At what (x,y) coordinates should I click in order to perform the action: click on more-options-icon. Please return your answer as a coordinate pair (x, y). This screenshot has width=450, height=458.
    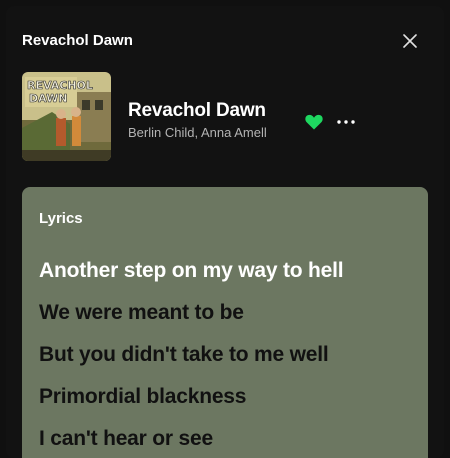
    Looking at the image, I should click on (346, 122).